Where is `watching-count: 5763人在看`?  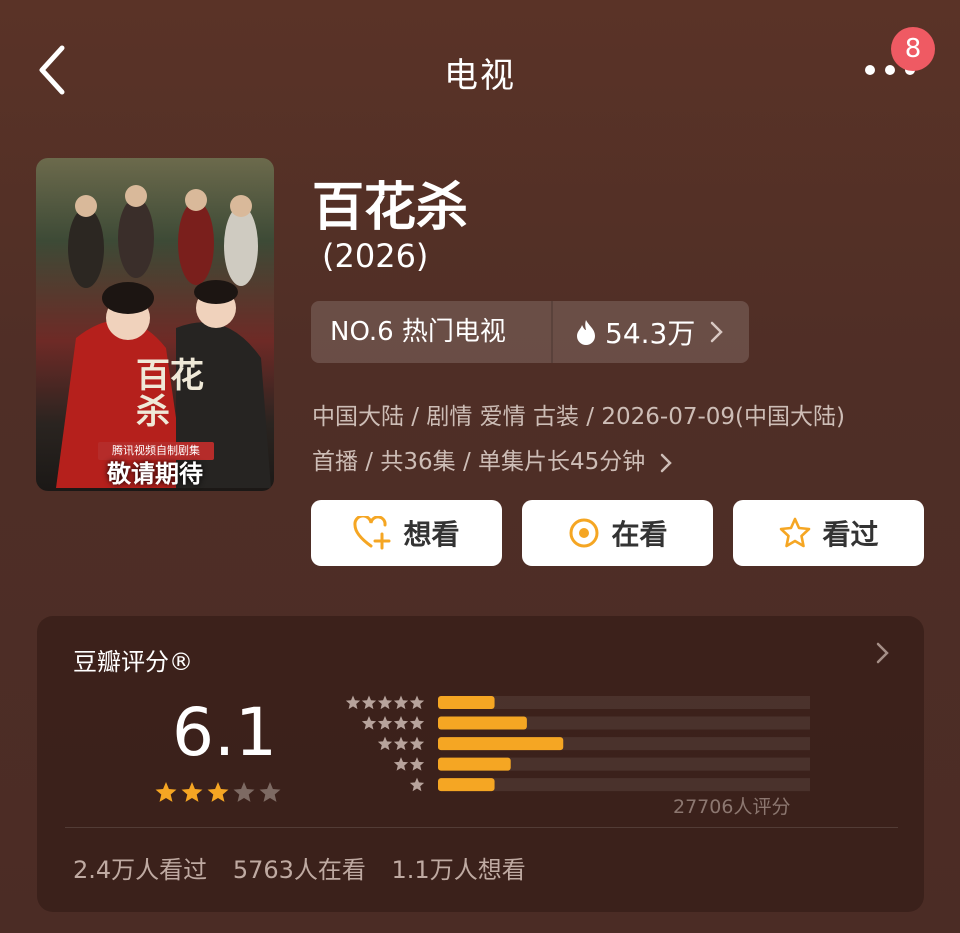
watching-count: 5763人在看 is located at coordinates (299, 870).